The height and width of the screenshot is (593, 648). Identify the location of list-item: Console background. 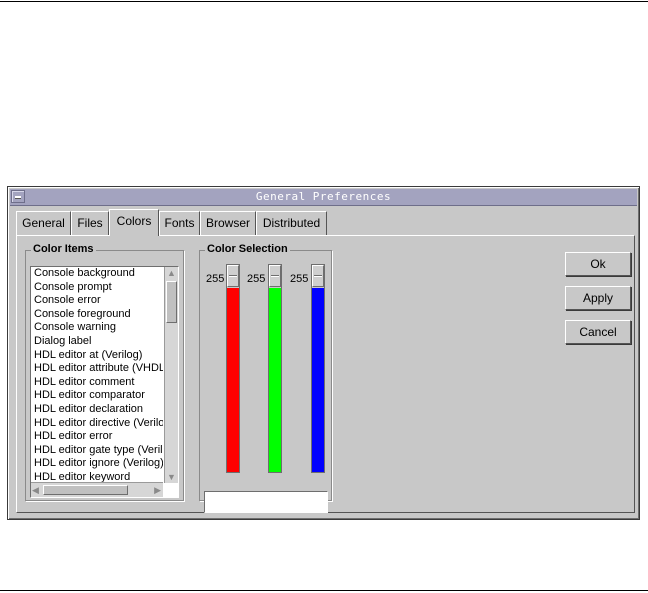
(97, 274).